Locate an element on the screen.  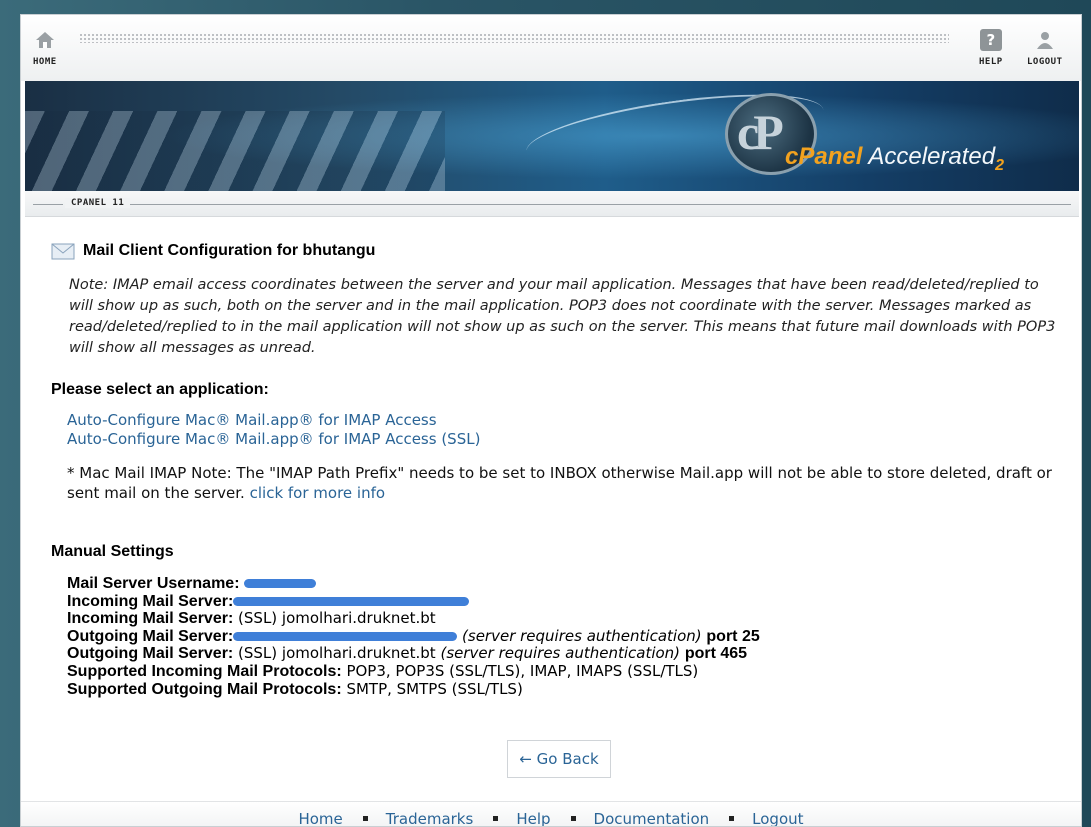
help-button: ? HELP is located at coordinates (991, 48).